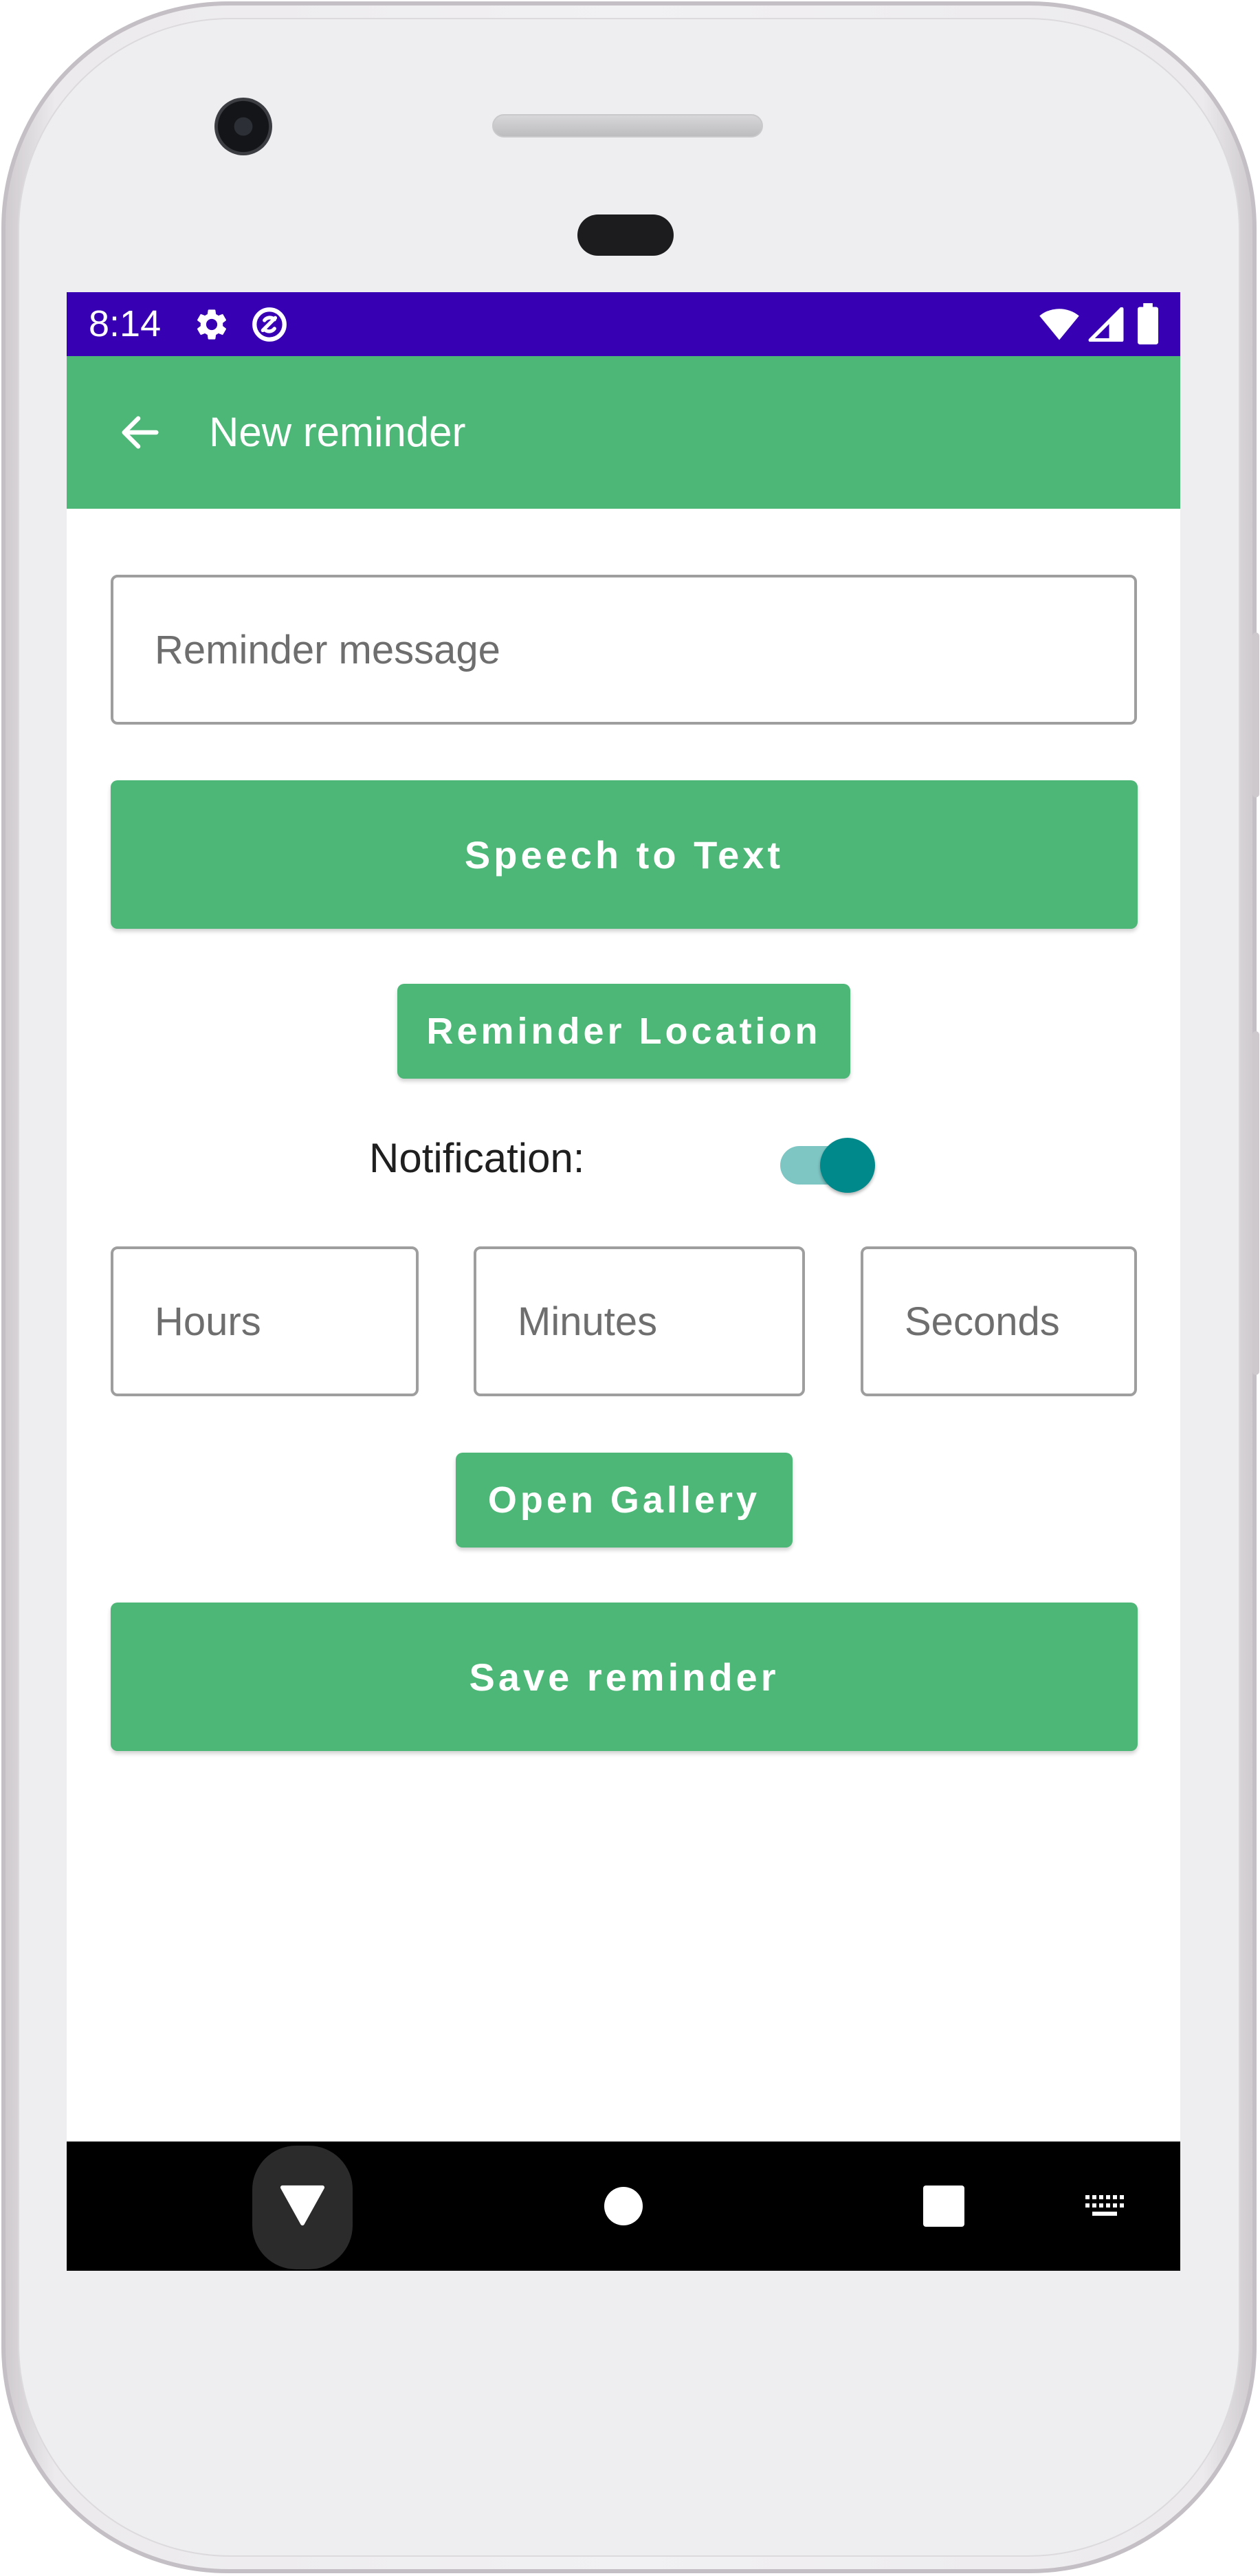  Describe the element at coordinates (623, 324) in the screenshot. I see `status-bar: 8:14` at that location.